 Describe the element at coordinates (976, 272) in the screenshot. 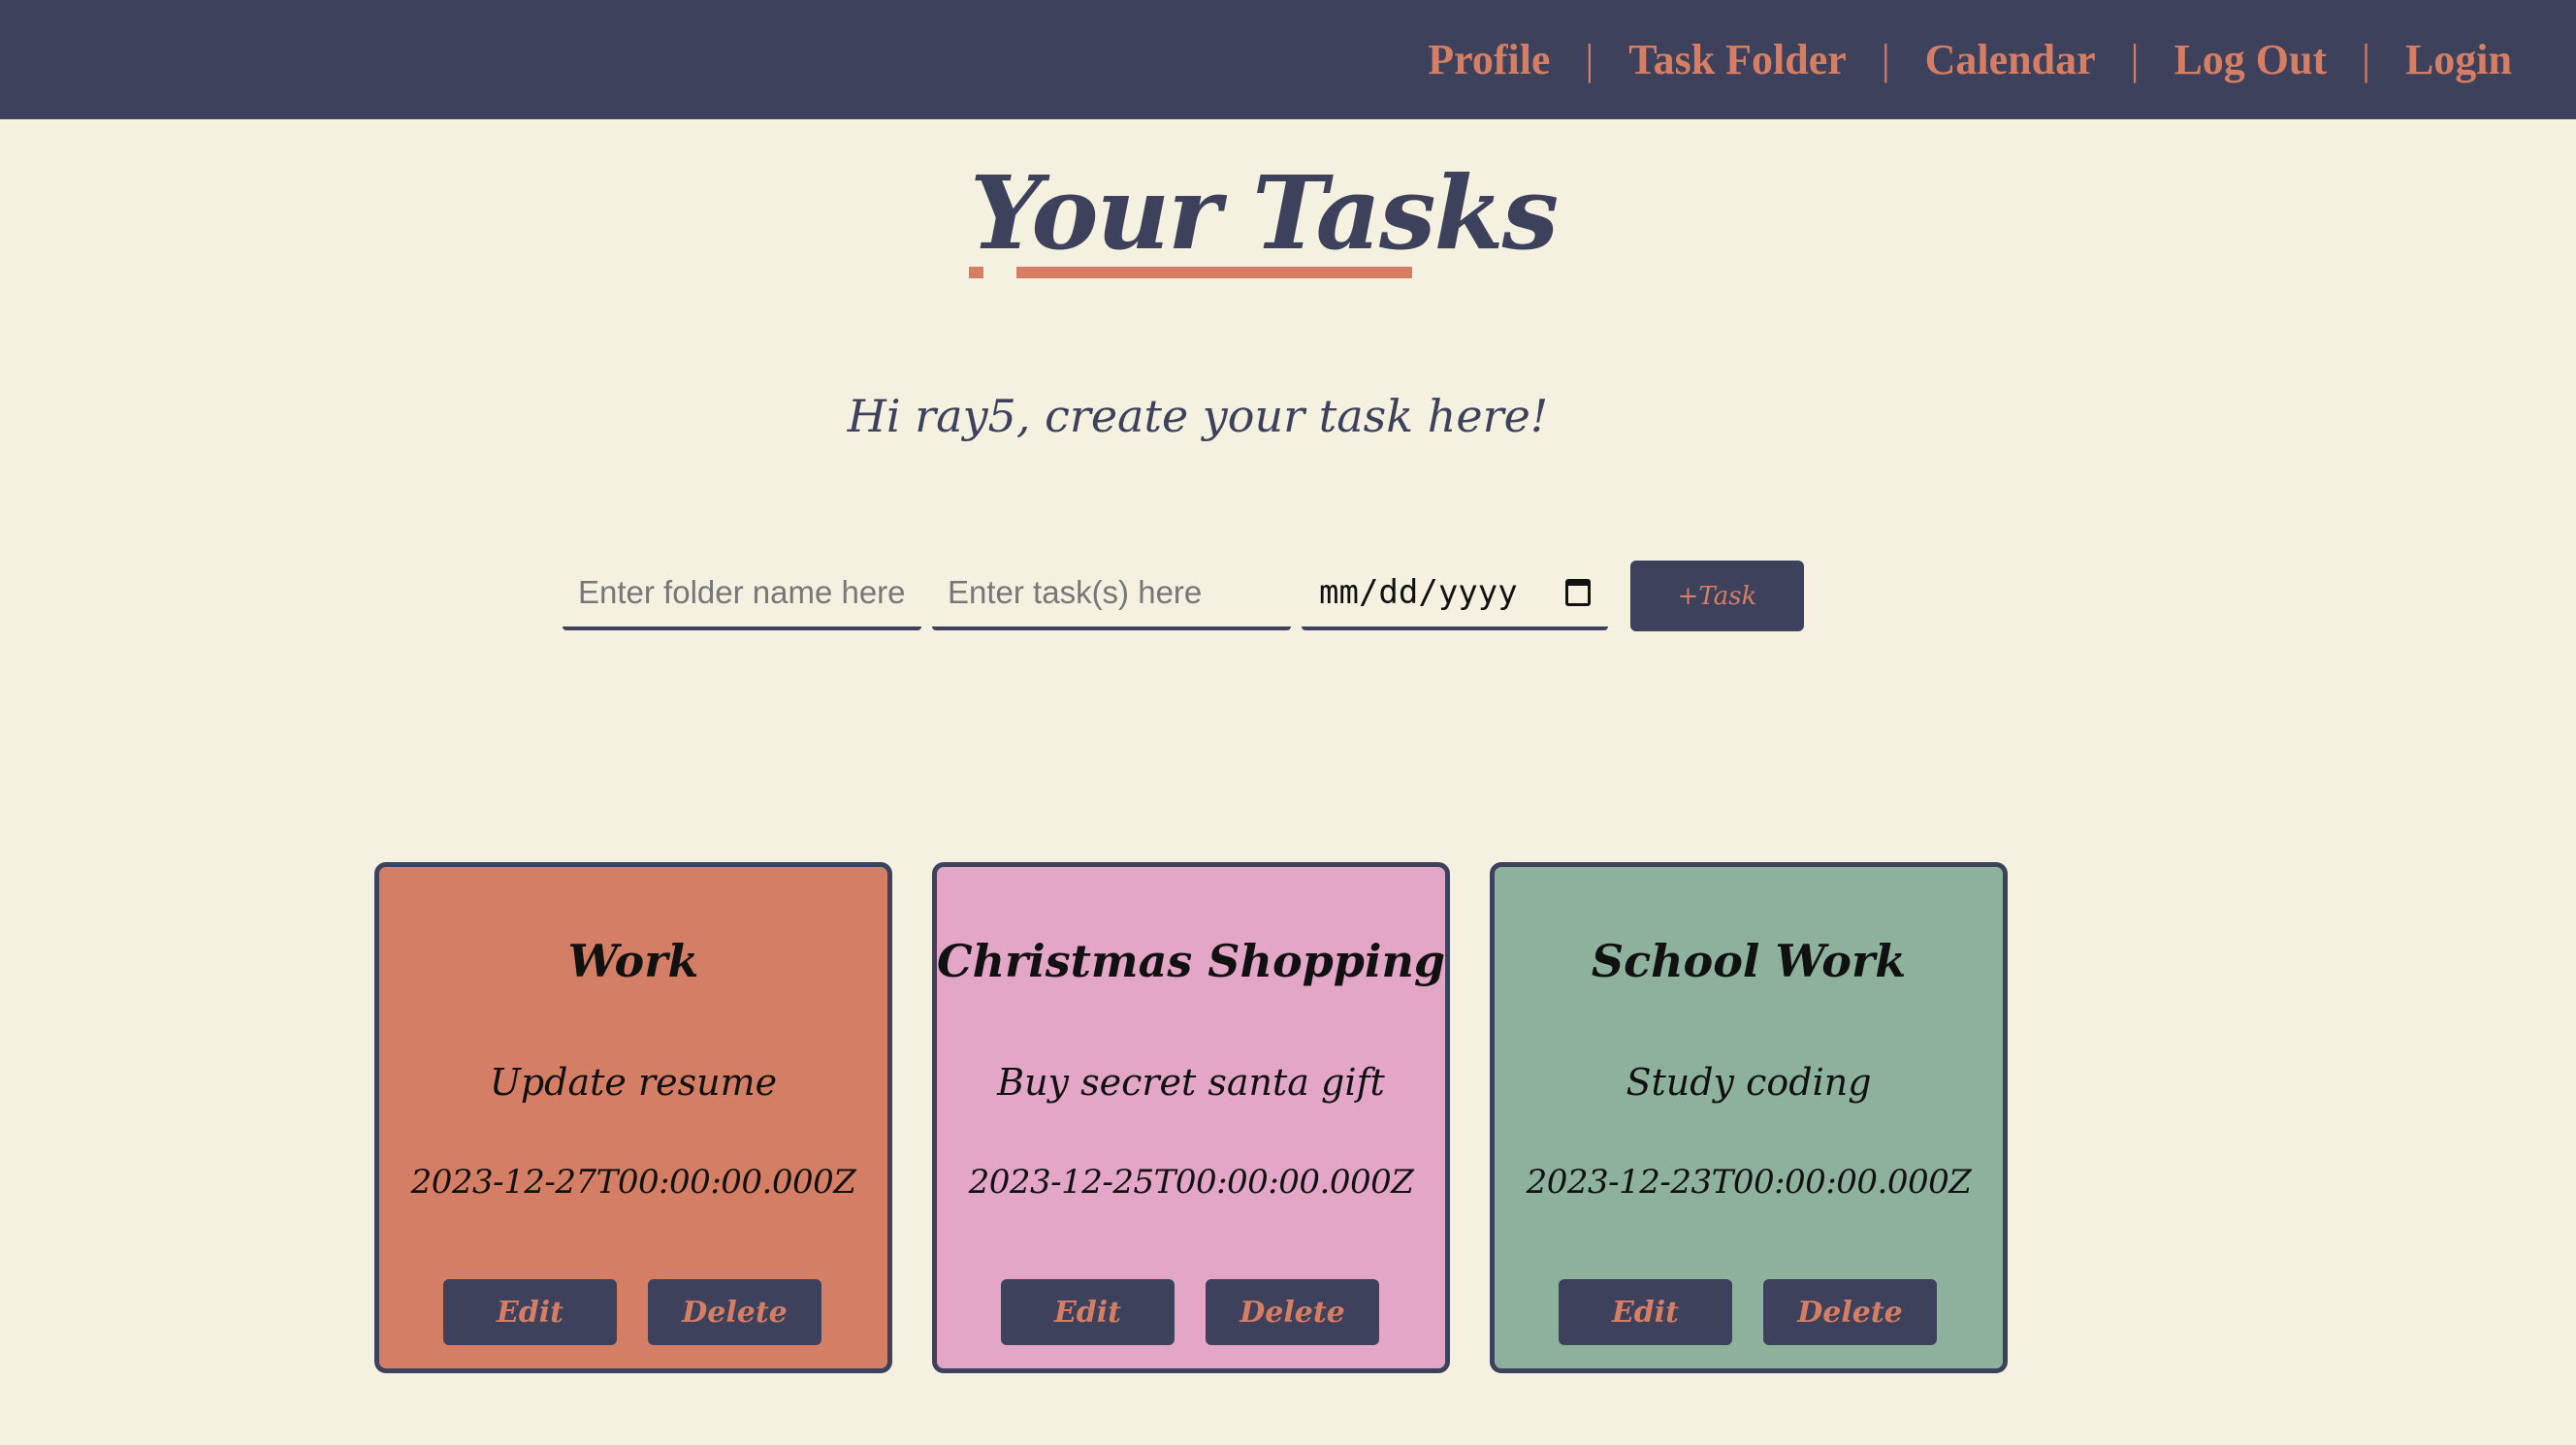

I see `title-underline-dot` at that location.